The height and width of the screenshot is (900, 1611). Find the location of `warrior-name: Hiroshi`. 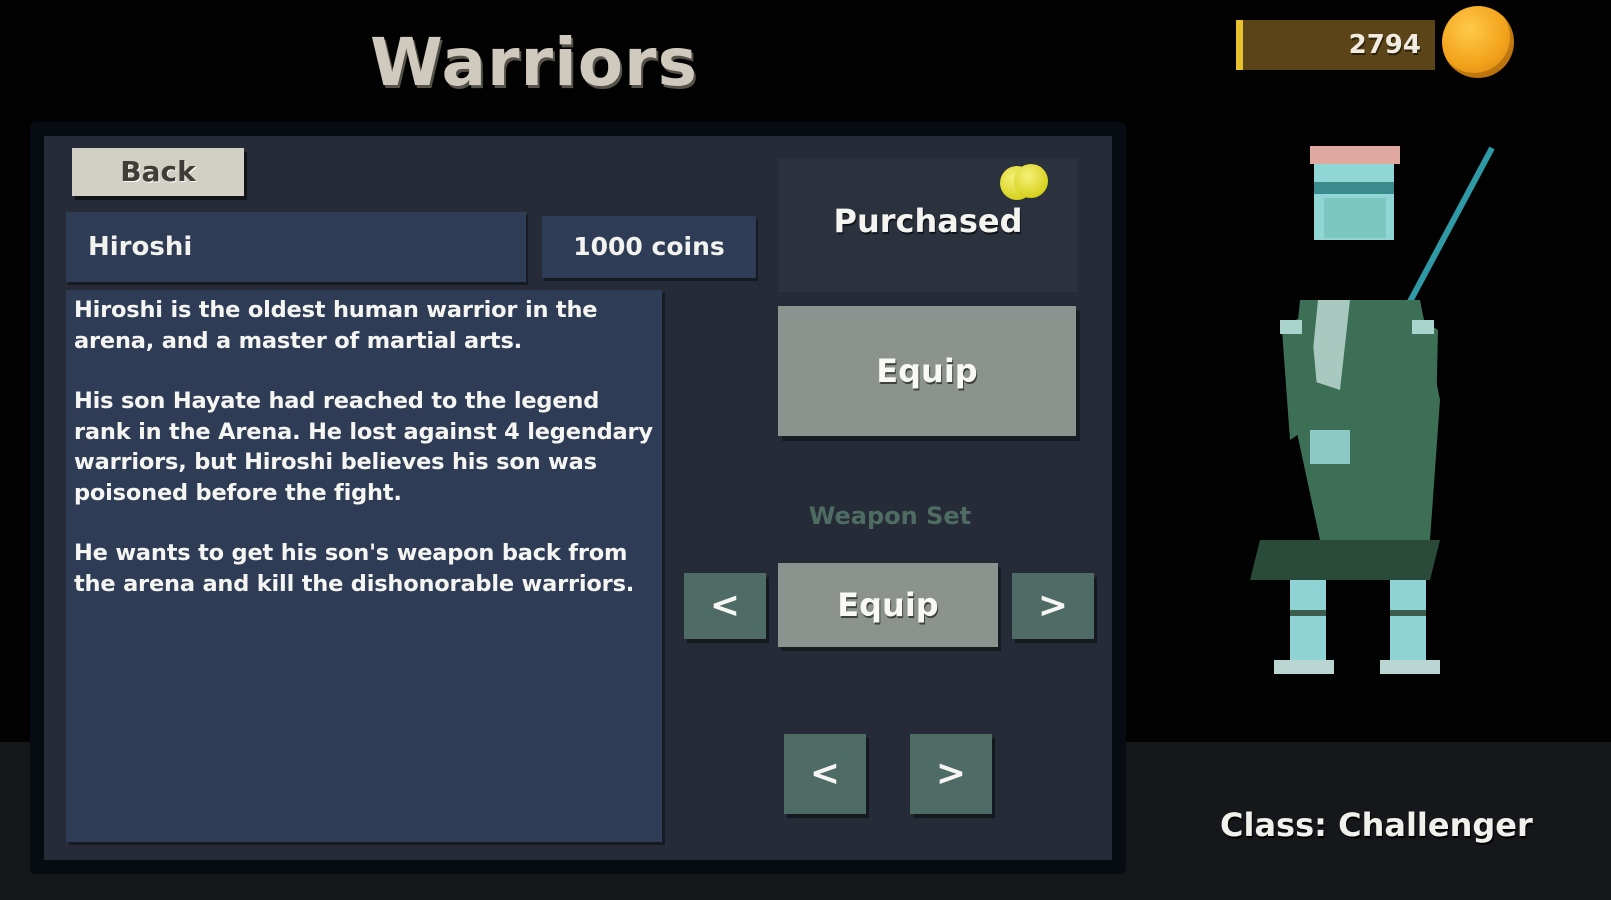

warrior-name: Hiroshi is located at coordinates (296, 247).